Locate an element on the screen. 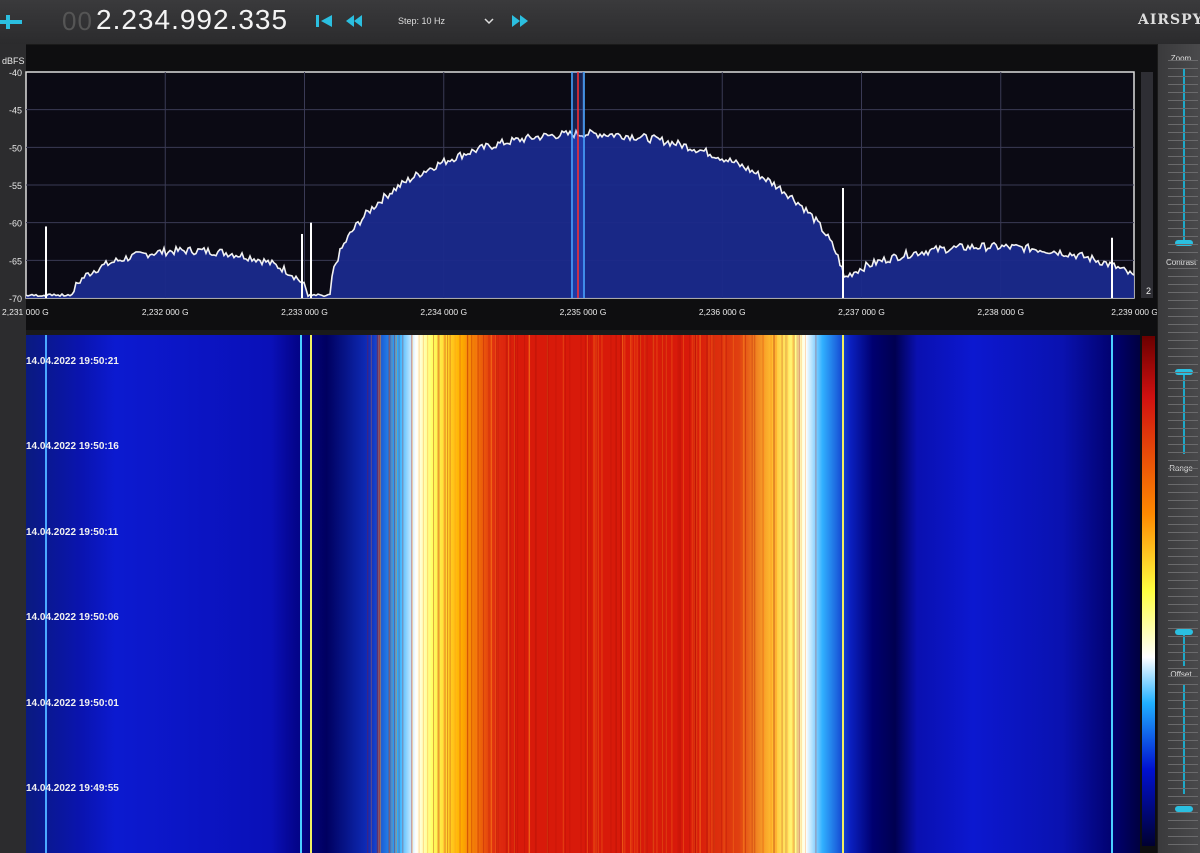 The height and width of the screenshot is (853, 1200). tune-to-start-button is located at coordinates (324, 21).